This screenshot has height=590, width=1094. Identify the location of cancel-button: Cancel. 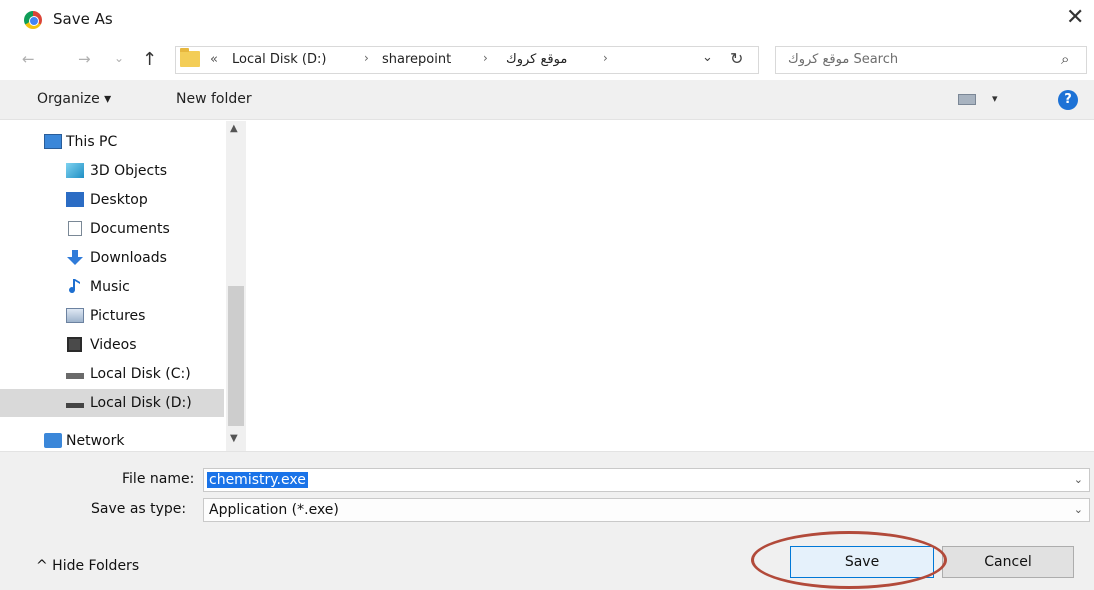
(1008, 562).